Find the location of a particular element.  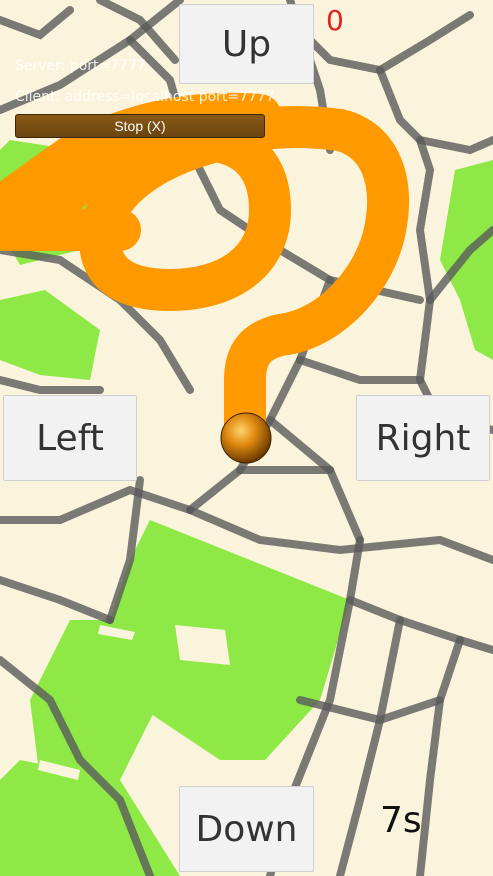

score-counter: 0 is located at coordinates (335, 20).